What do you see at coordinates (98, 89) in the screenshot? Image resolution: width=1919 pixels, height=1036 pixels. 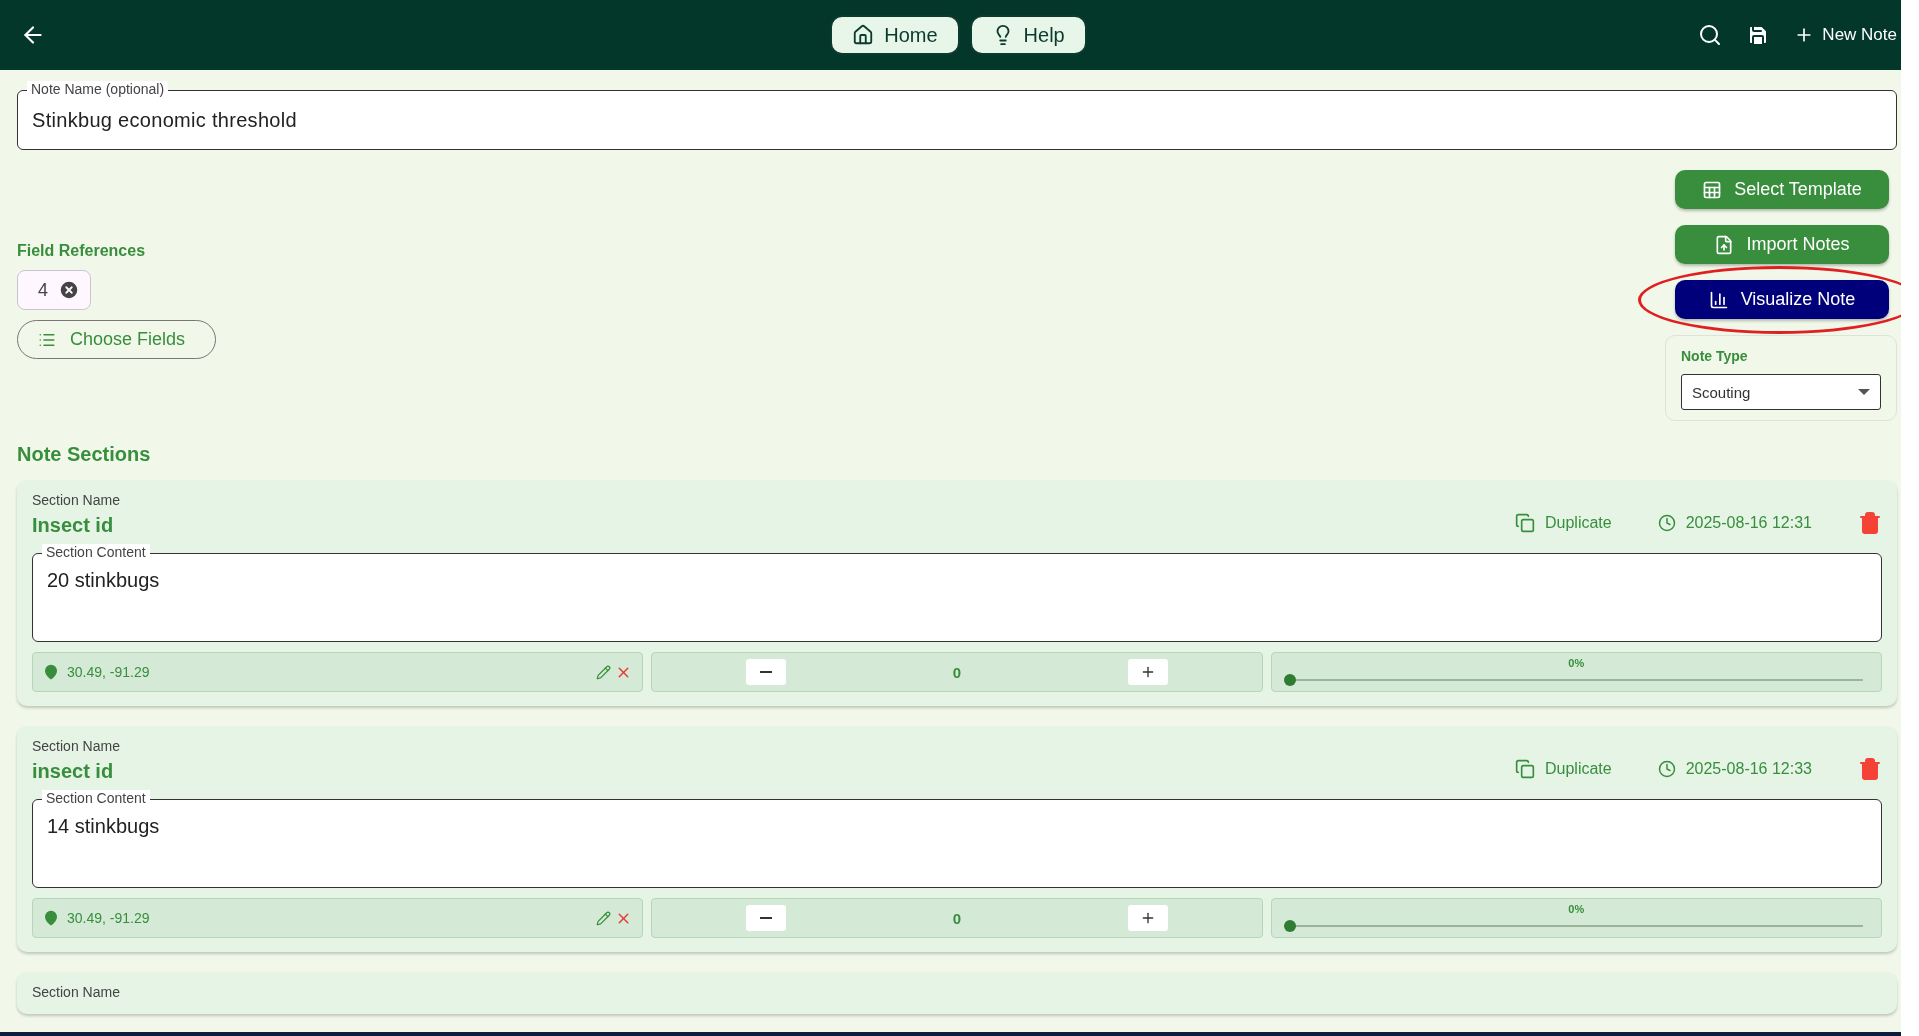 I see `field-label: Note Name (optional)` at bounding box center [98, 89].